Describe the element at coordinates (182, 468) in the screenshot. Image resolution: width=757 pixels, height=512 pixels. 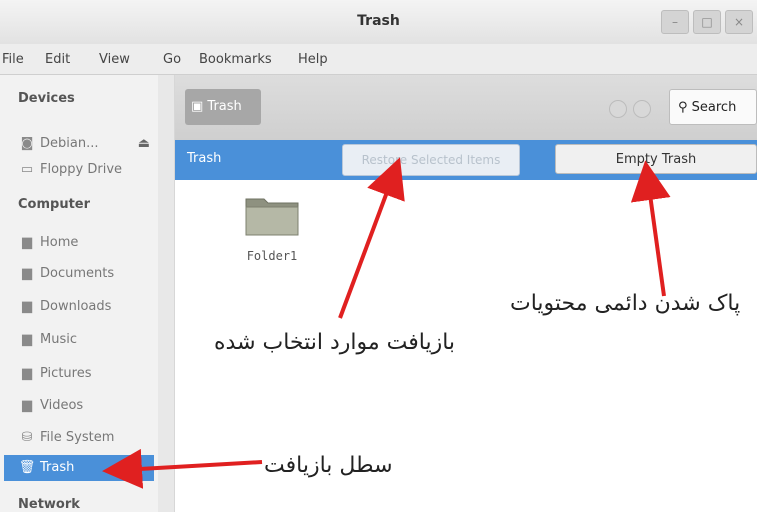
I see `arrow-to-trash` at that location.